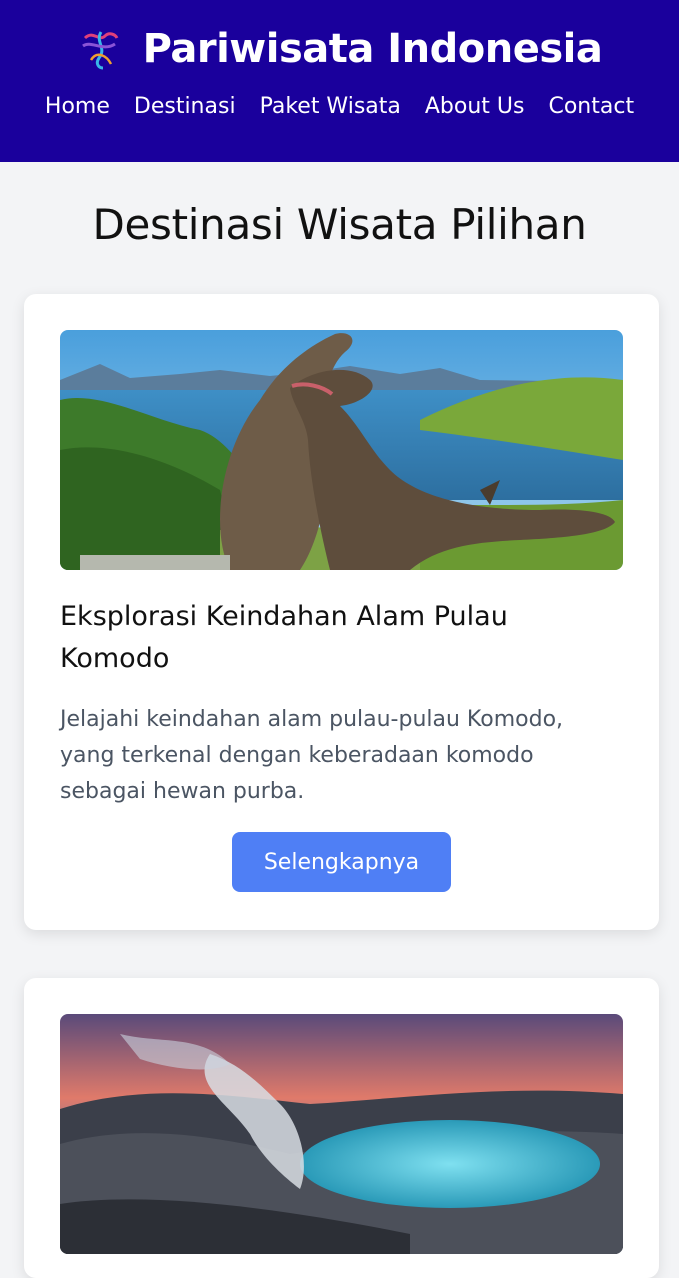 The height and width of the screenshot is (1278, 679). Describe the element at coordinates (77, 106) in the screenshot. I see `nav-home: Home` at that location.